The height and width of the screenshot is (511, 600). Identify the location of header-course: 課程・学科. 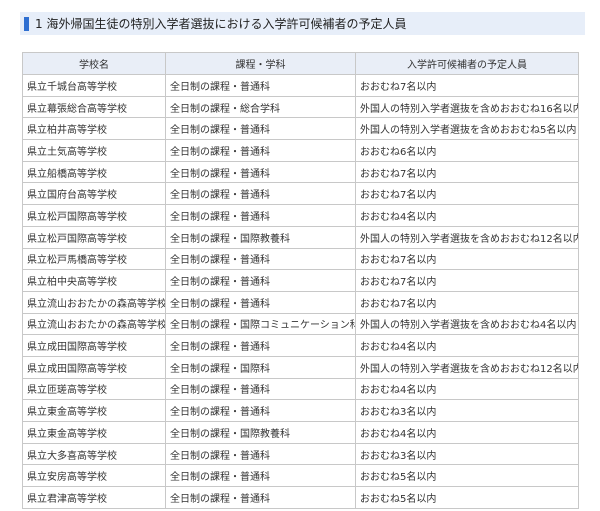
(260, 63).